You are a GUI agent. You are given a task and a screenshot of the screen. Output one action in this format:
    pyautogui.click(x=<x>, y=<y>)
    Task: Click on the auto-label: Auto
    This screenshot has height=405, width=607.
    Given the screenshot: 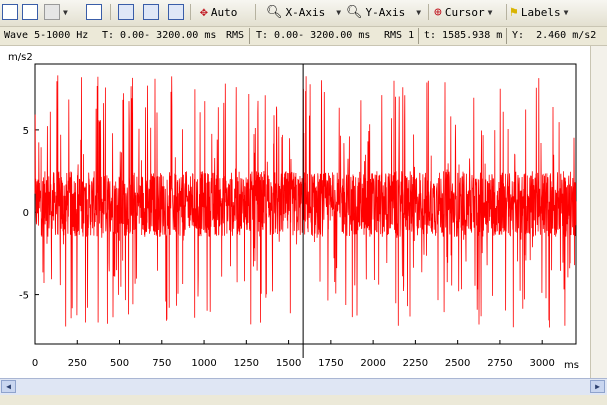 What is the action you would take?
    pyautogui.click(x=224, y=12)
    